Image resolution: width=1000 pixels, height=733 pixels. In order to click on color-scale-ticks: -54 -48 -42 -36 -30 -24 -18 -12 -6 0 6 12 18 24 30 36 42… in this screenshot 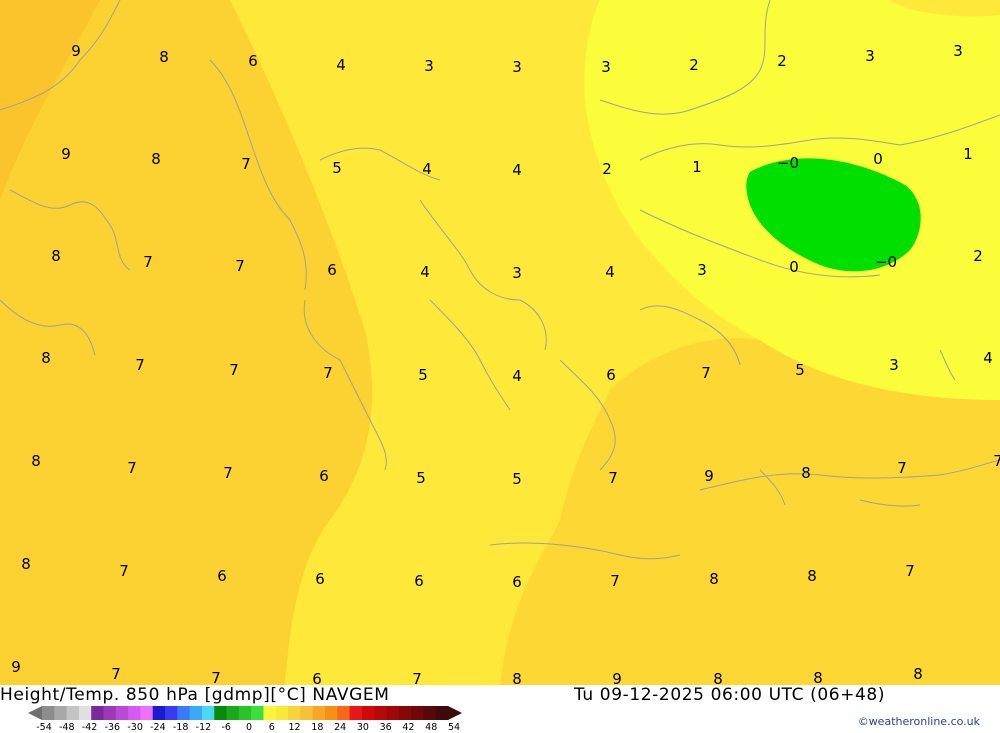, I will do `click(240, 727)`.